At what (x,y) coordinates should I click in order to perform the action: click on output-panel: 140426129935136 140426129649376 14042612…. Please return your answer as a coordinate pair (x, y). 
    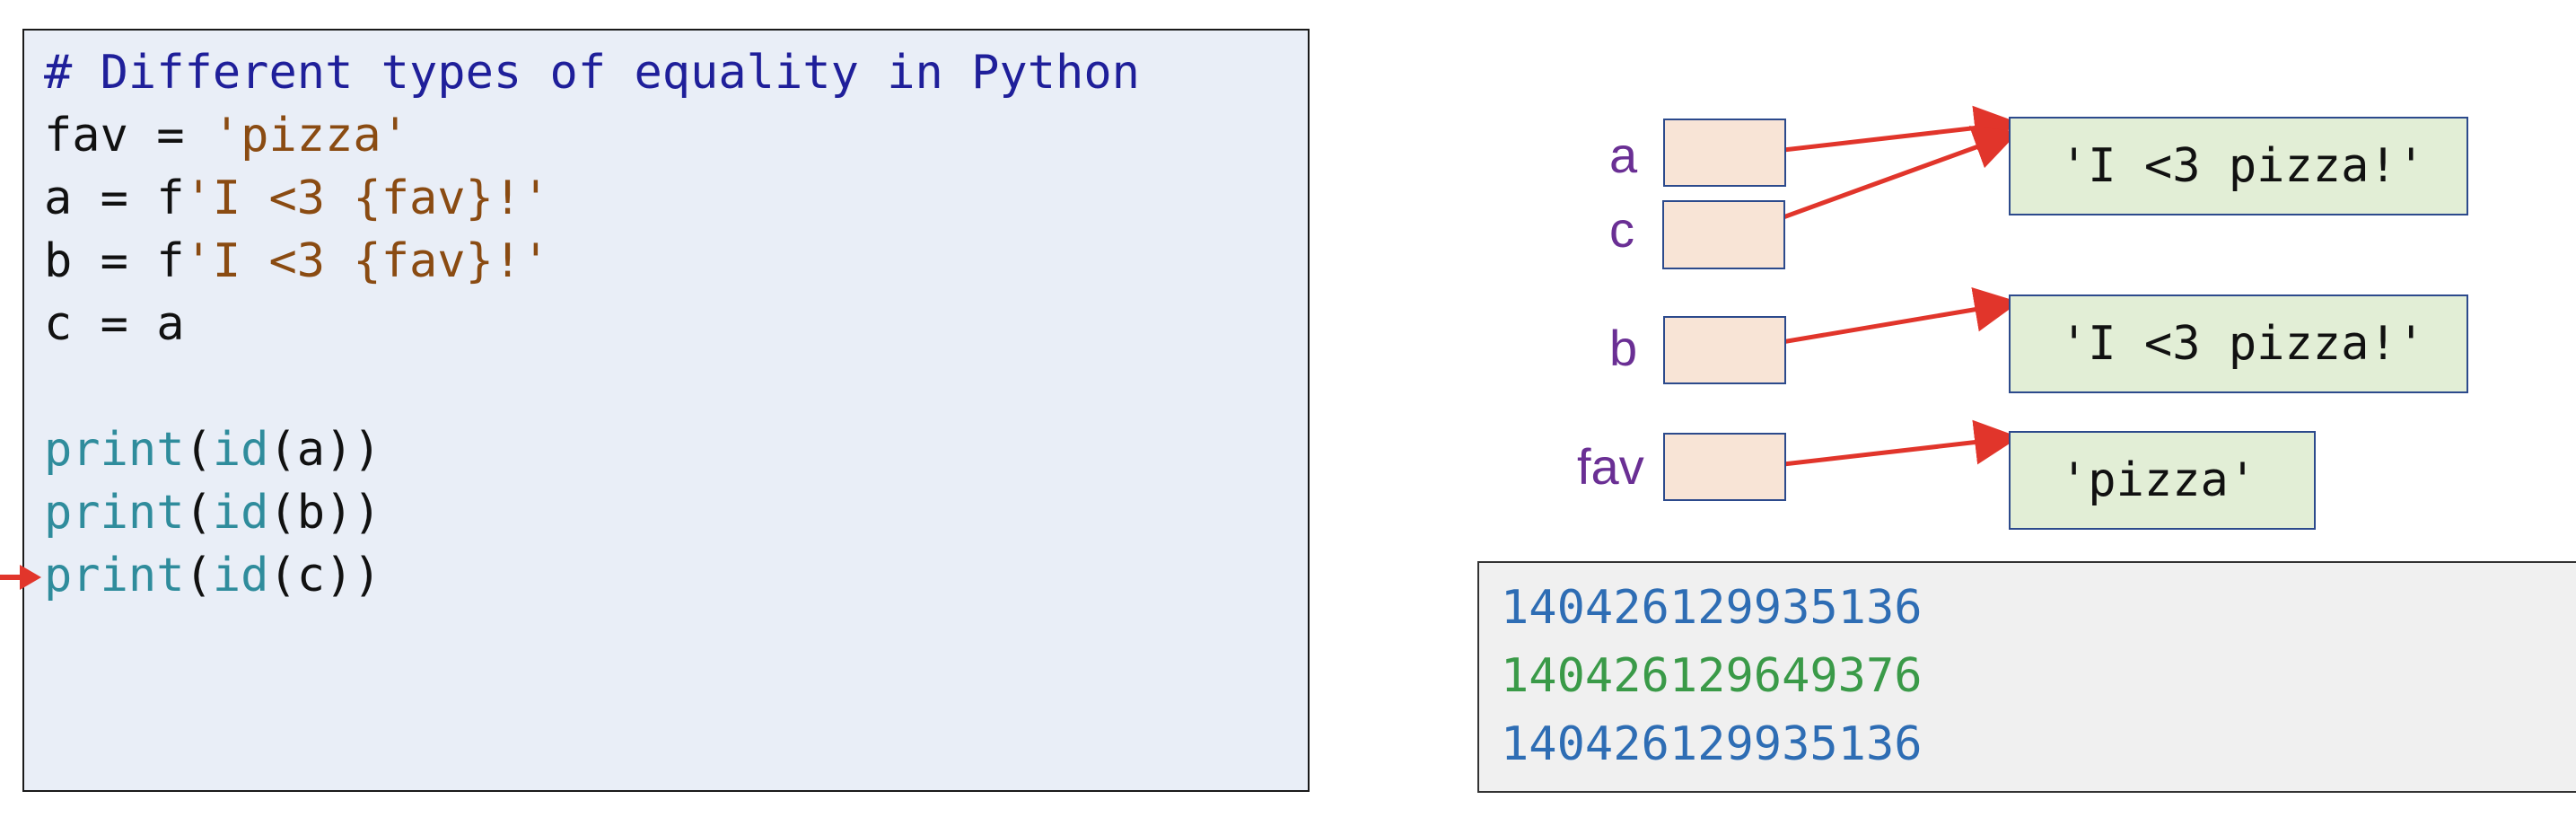
    Looking at the image, I should click on (2026, 677).